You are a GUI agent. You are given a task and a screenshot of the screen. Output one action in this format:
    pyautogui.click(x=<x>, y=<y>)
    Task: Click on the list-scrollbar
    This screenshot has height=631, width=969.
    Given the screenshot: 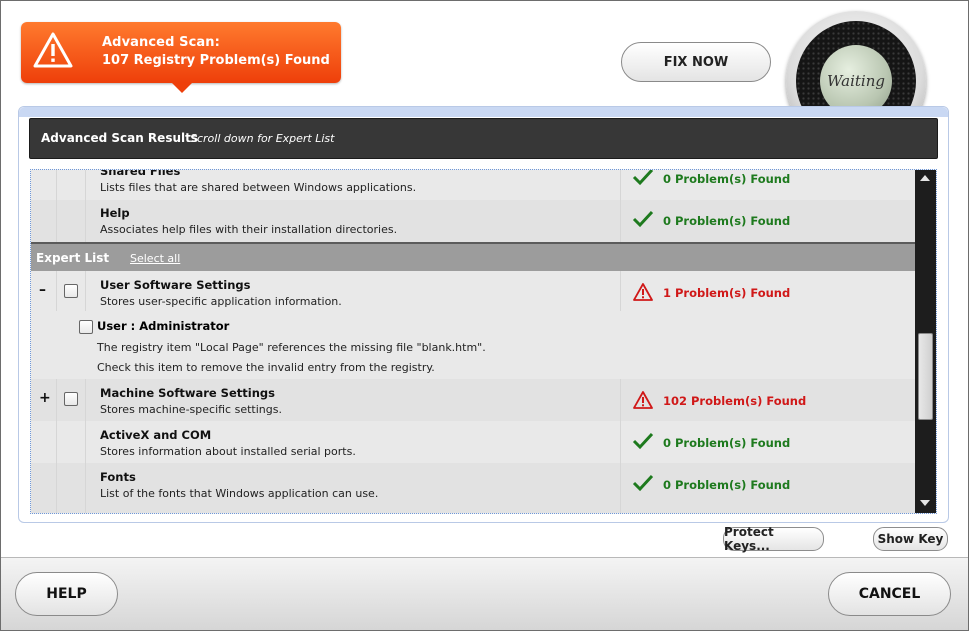 What is the action you would take?
    pyautogui.click(x=925, y=341)
    